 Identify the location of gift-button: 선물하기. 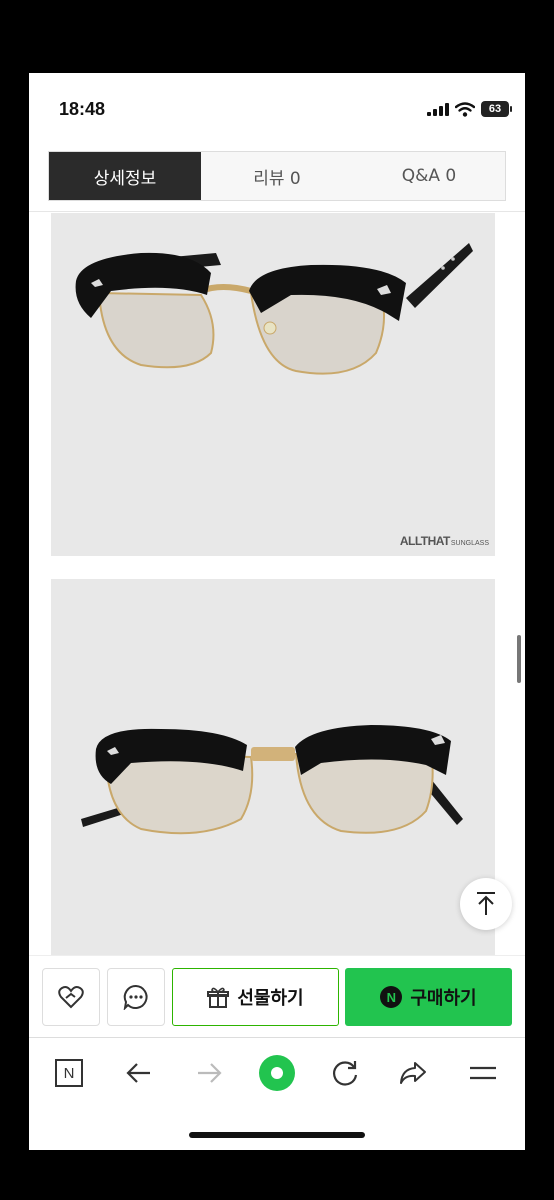
(255, 997).